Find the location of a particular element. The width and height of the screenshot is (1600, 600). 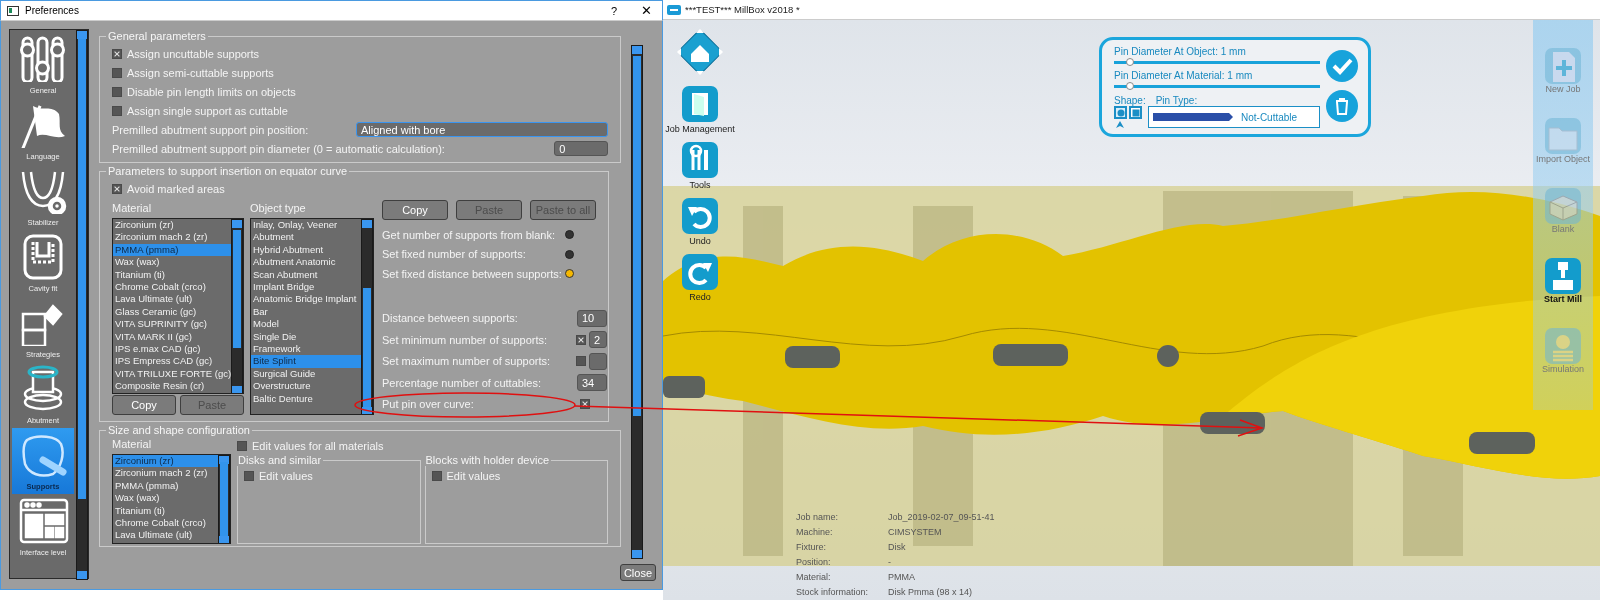

list-item: Abutment is located at coordinates (306, 237).